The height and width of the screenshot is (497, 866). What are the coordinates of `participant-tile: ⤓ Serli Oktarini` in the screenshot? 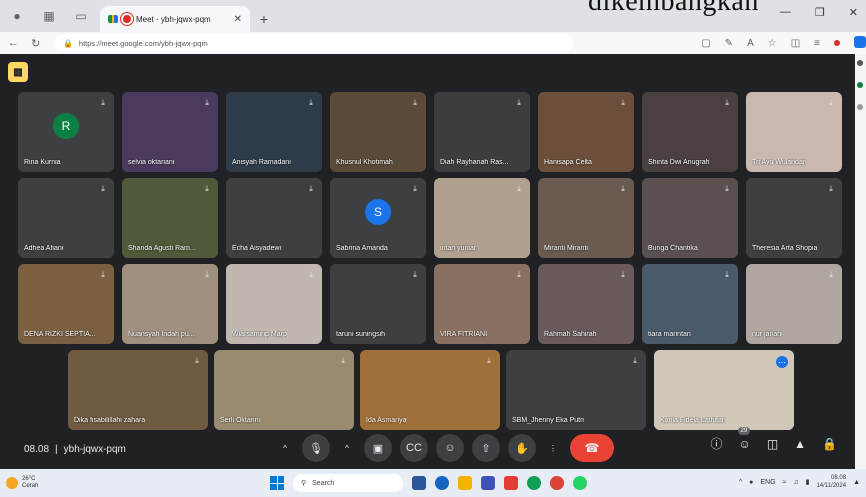 It's located at (284, 390).